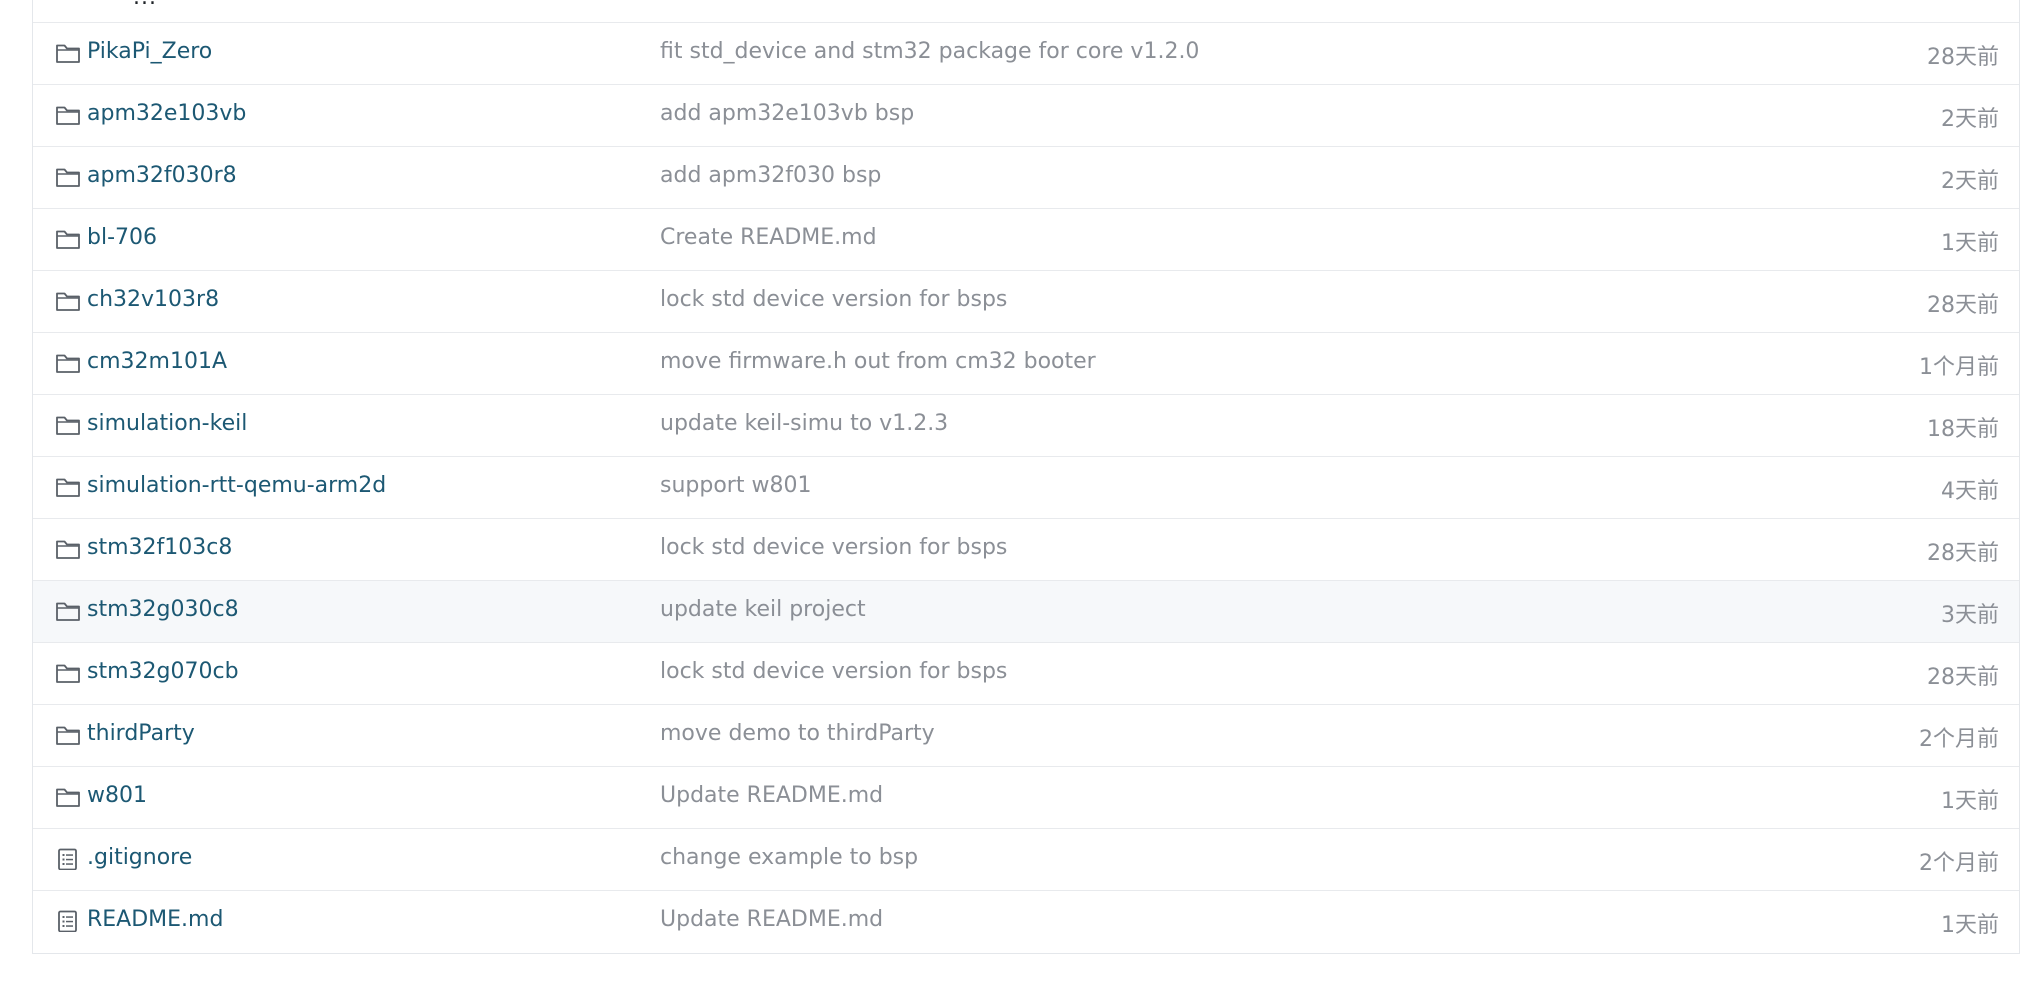  What do you see at coordinates (166, 113) in the screenshot?
I see `folder-name-link: apm32e103vb` at bounding box center [166, 113].